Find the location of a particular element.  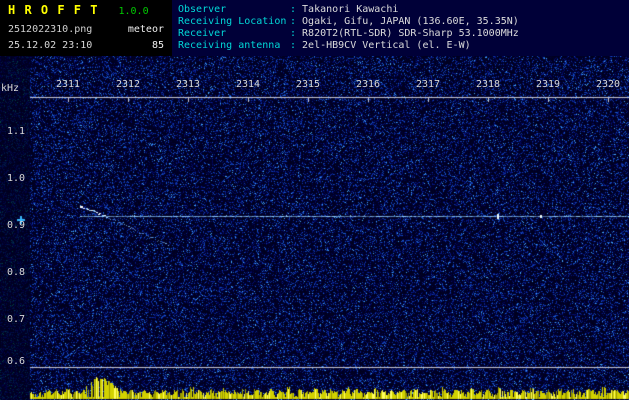

time-tick-label: 2315 is located at coordinates (308, 84).